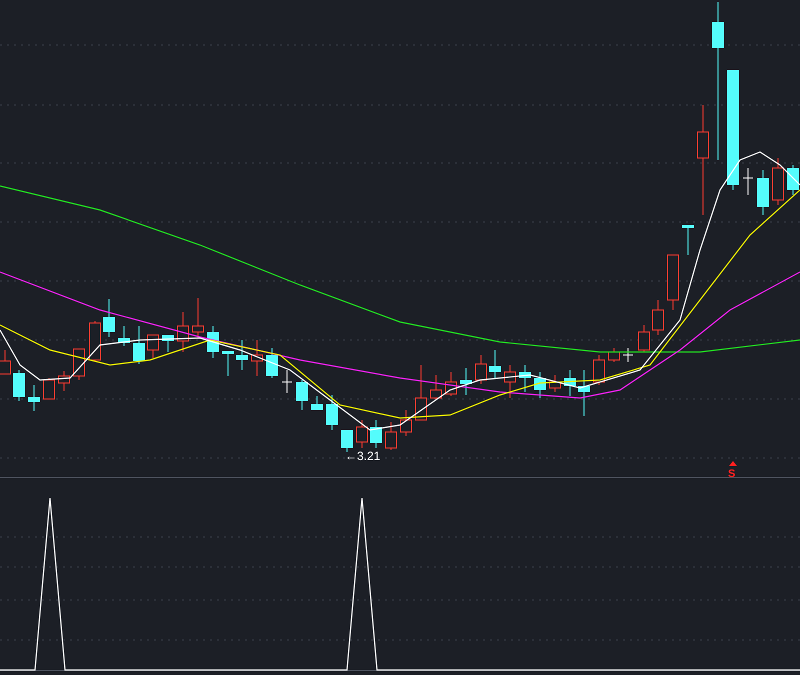 Image resolution: width=800 pixels, height=675 pixels. I want to click on low-price-label: ←3.21, so click(362, 456).